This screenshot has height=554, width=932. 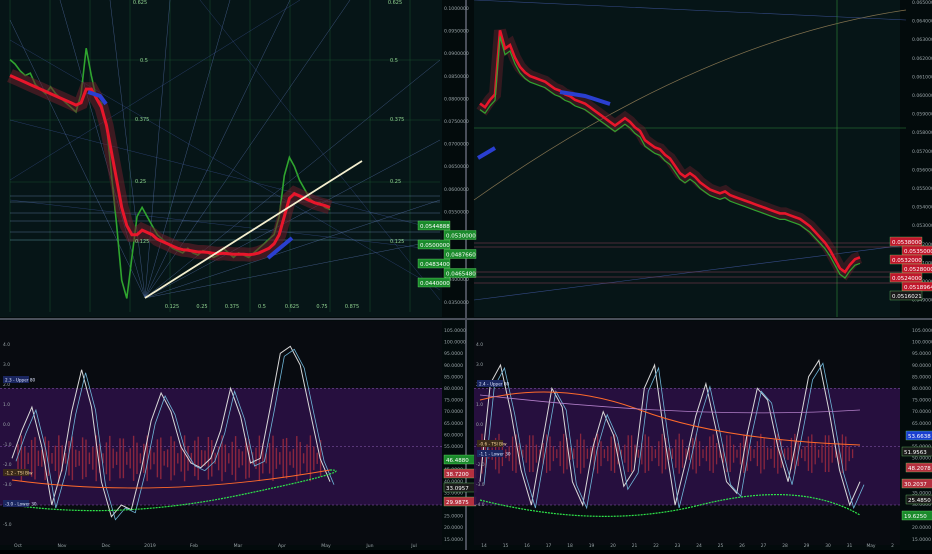 What do you see at coordinates (785, 546) in the screenshot?
I see `right-time-label: 28` at bounding box center [785, 546].